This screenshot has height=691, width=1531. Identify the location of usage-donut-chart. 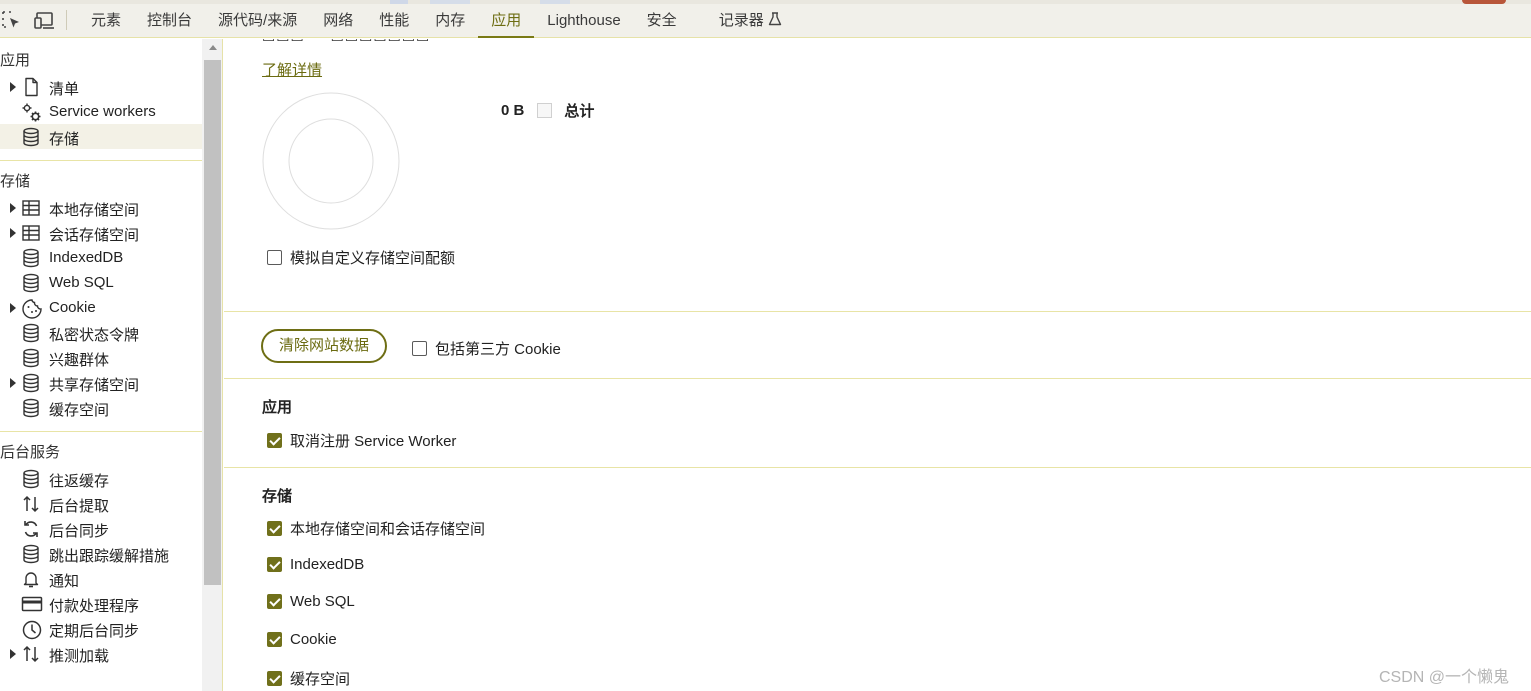
(331, 161).